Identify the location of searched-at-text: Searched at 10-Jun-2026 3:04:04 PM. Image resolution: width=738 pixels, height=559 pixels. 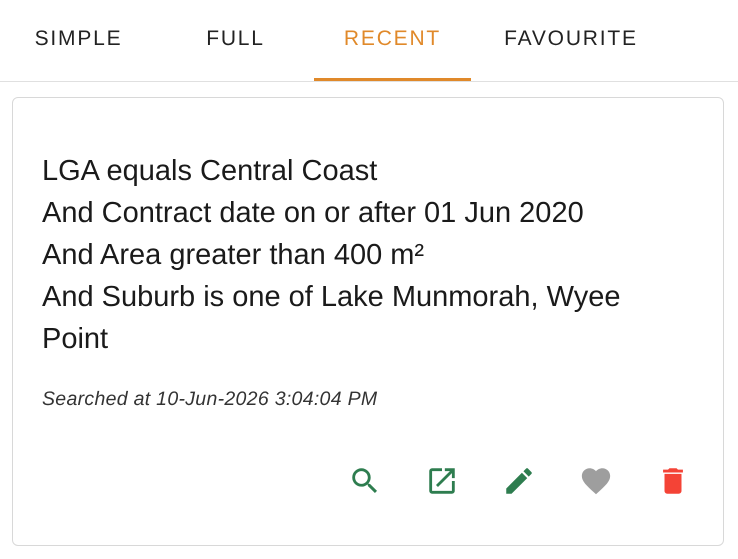
(210, 399).